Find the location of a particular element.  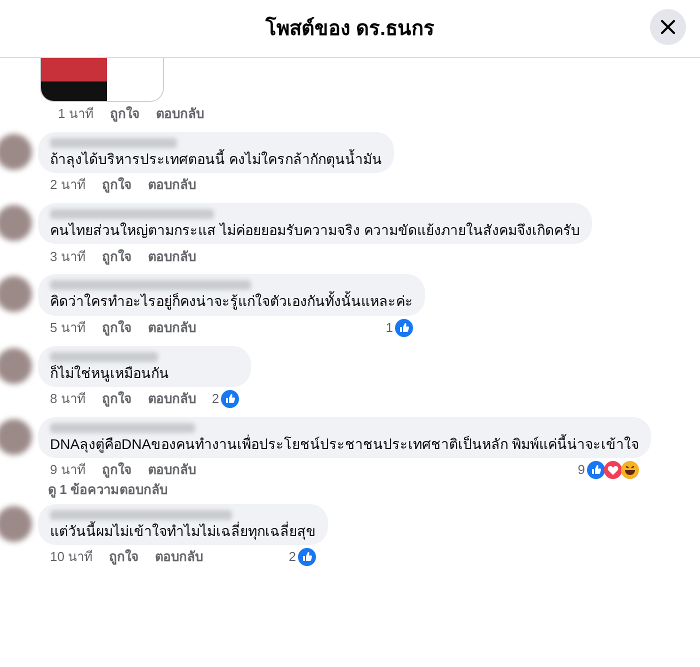

comment-text: ถ้าลุงได้บริหารประเทศตอนนี้ คงไม่ใครกล้ากักตุนน้ำมัน is located at coordinates (216, 159).